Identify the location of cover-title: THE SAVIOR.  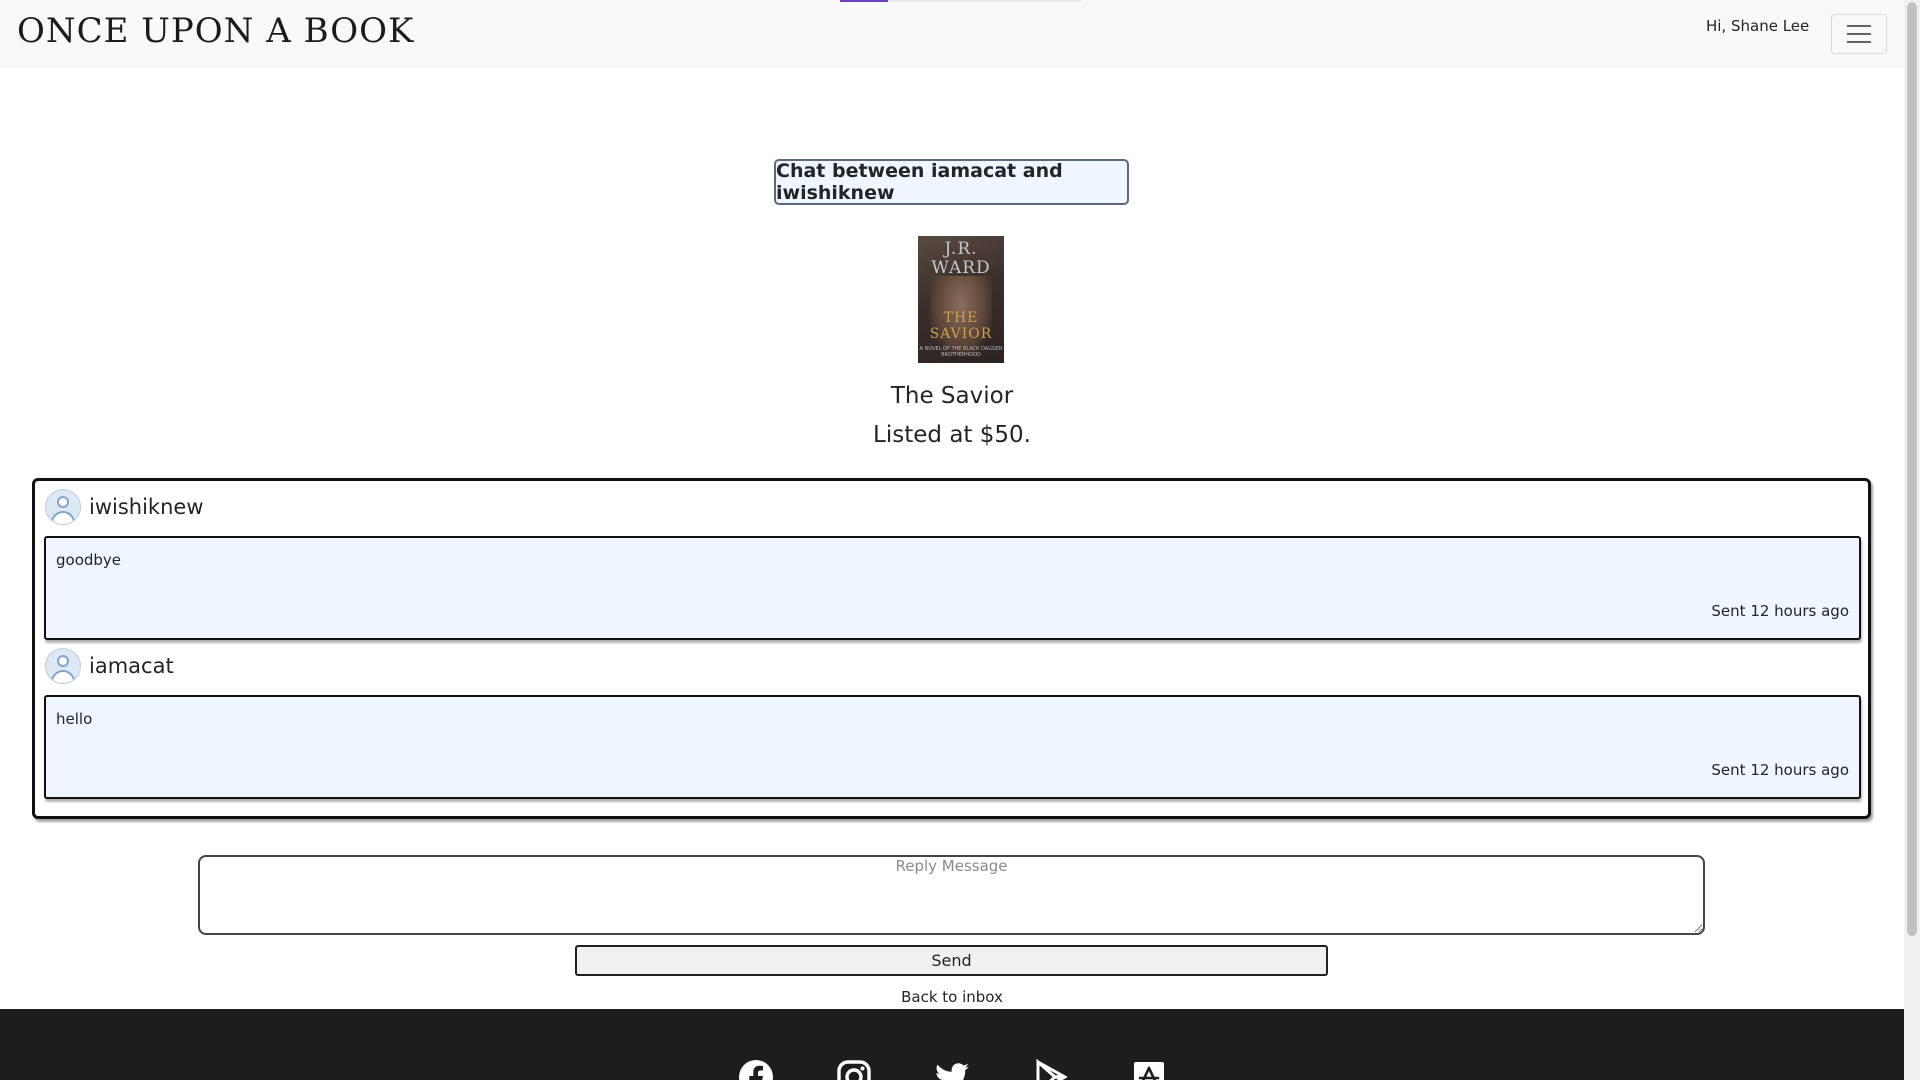
(961, 326).